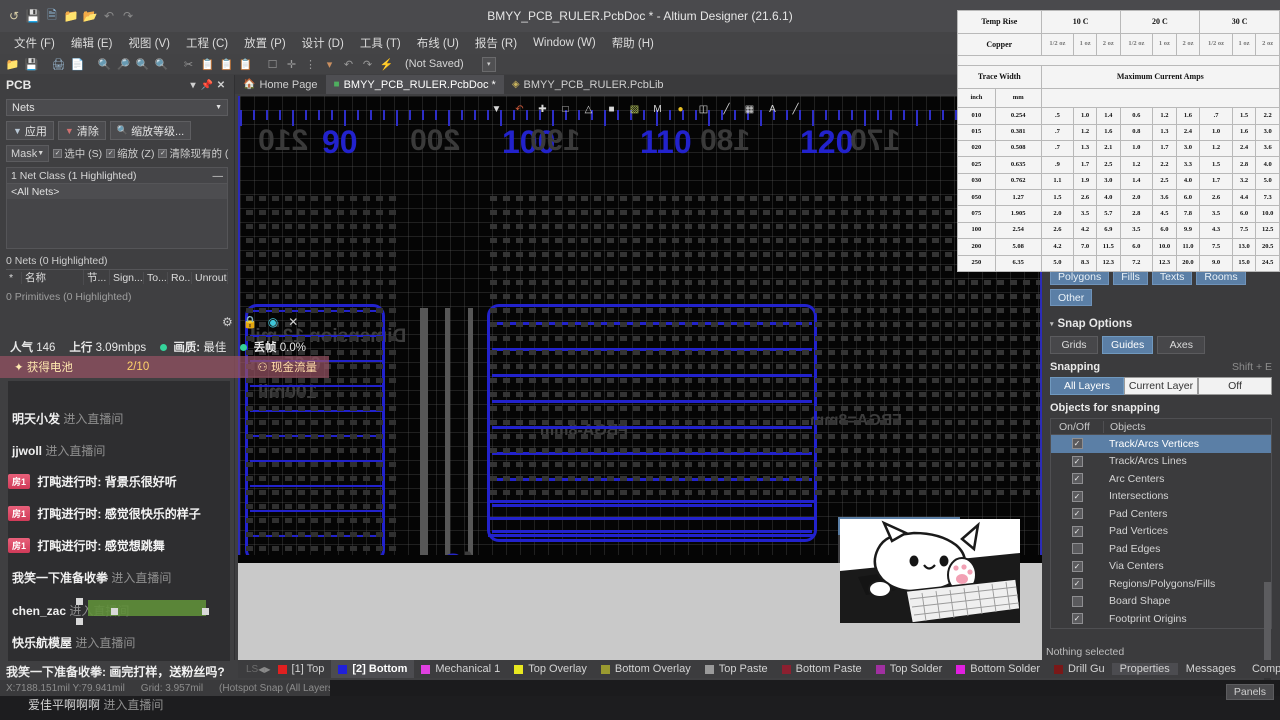 The width and height of the screenshot is (1280, 720). What do you see at coordinates (12, 64) in the screenshot?
I see `open-document-icon: 📁` at bounding box center [12, 64].